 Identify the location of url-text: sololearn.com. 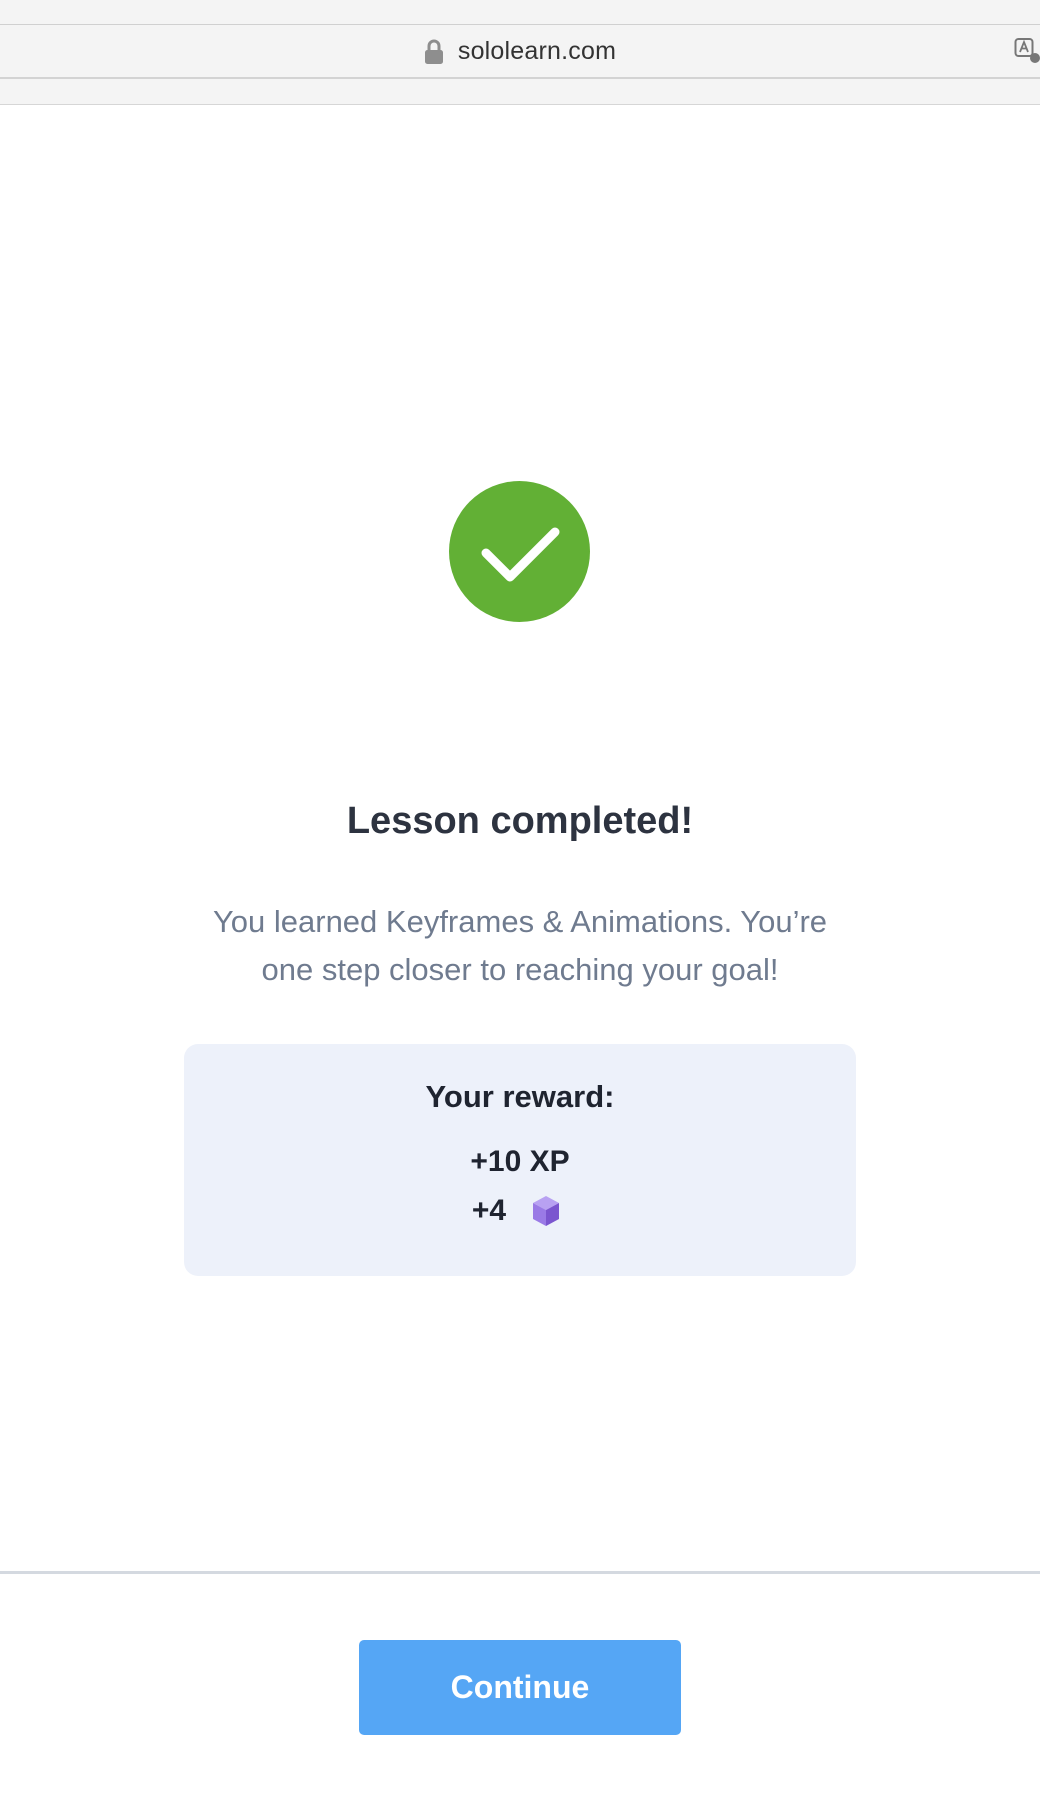
(537, 51).